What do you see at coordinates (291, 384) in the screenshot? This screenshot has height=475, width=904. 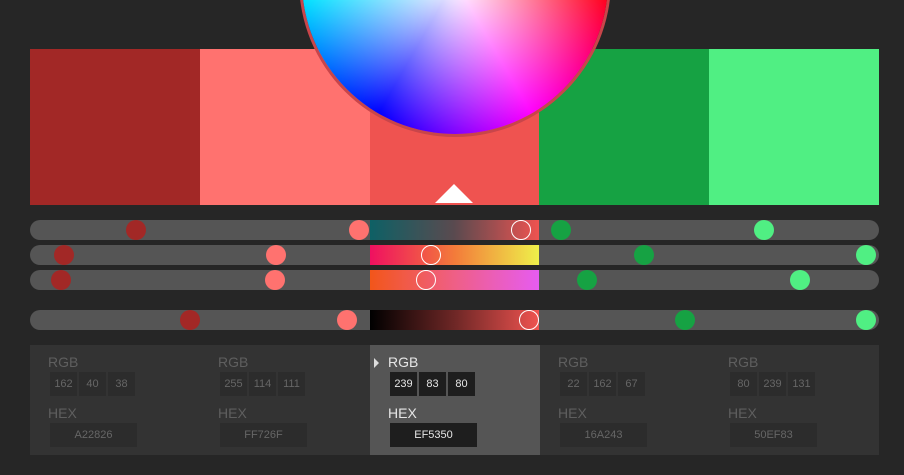 I see `blue-field: 111` at bounding box center [291, 384].